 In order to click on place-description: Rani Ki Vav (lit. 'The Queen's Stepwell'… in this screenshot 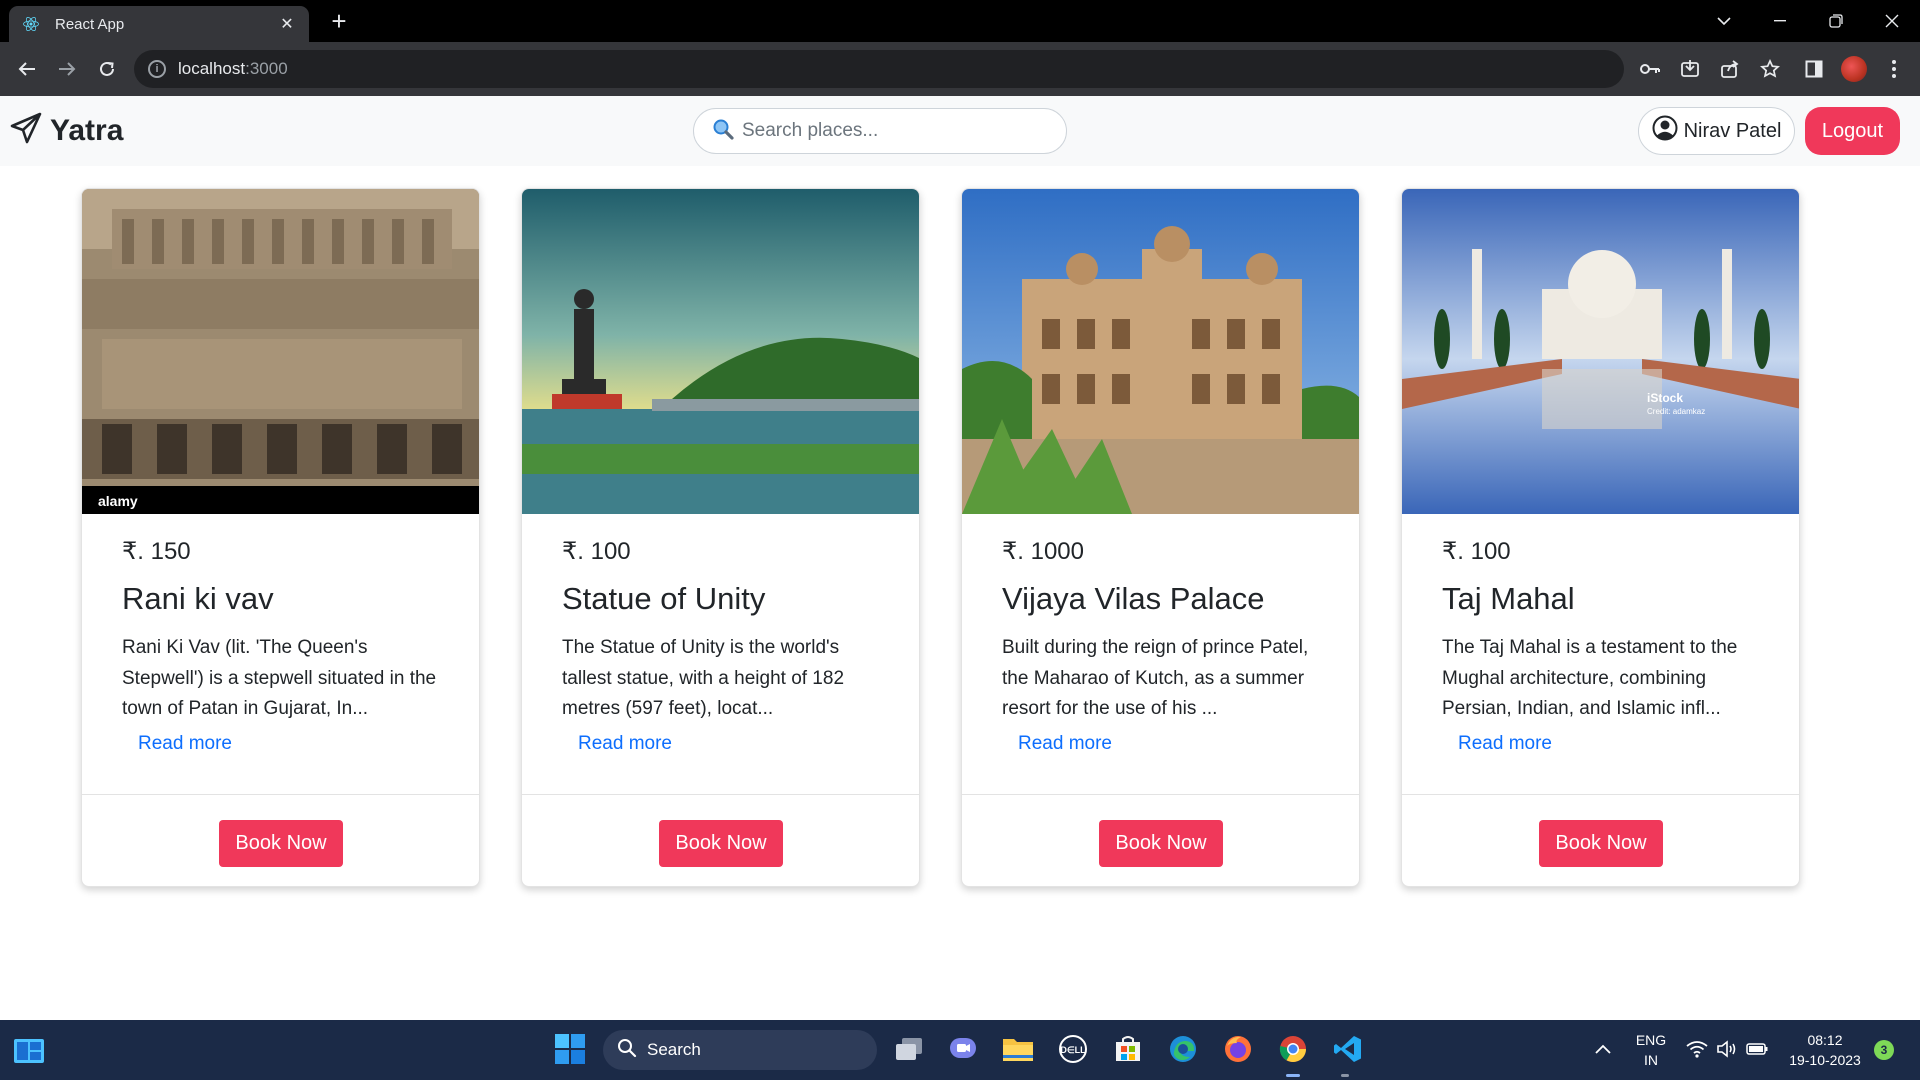, I will do `click(279, 678)`.